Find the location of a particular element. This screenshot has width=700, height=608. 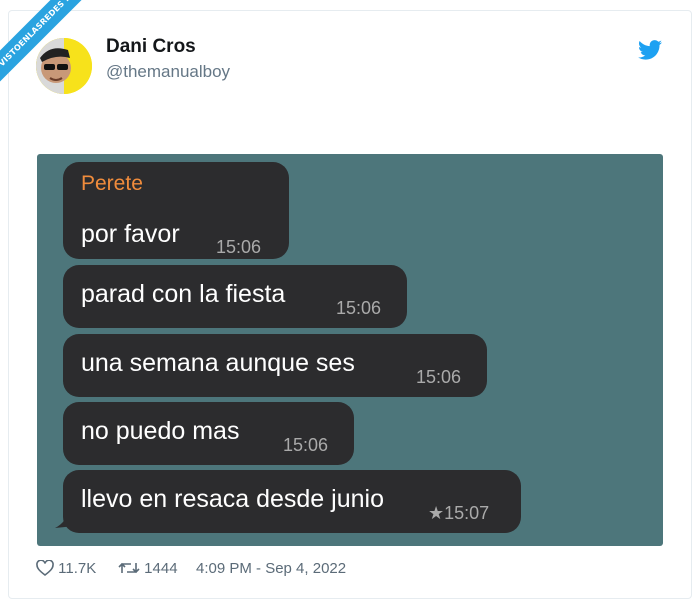

heart-icon is located at coordinates (45, 568).